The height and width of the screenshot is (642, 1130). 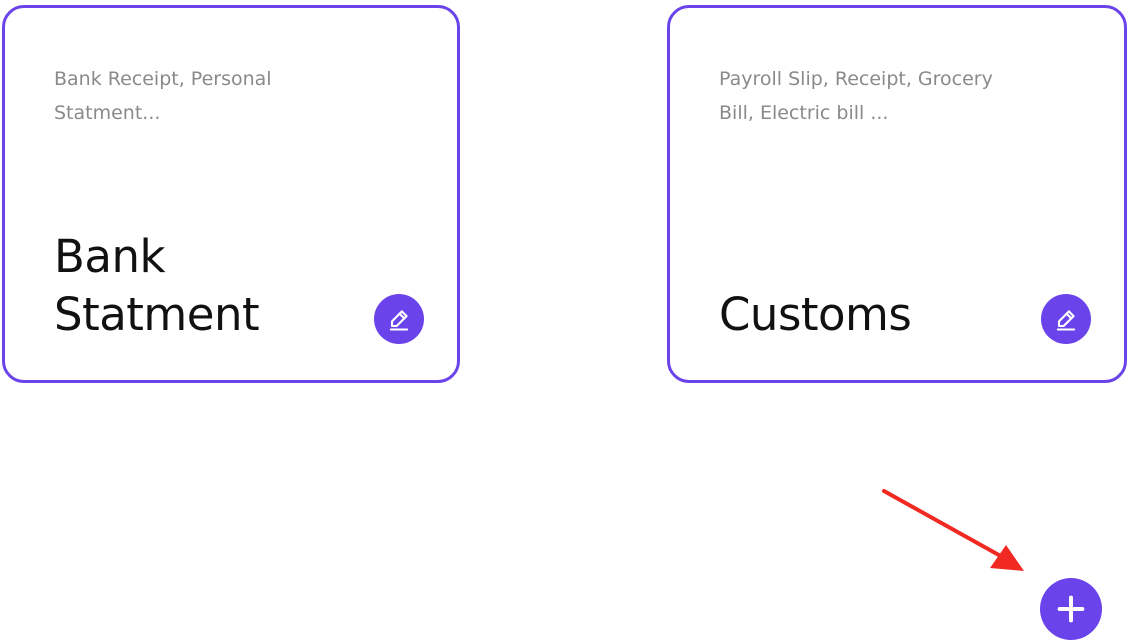 I want to click on card-title: Customs, so click(x=815, y=314).